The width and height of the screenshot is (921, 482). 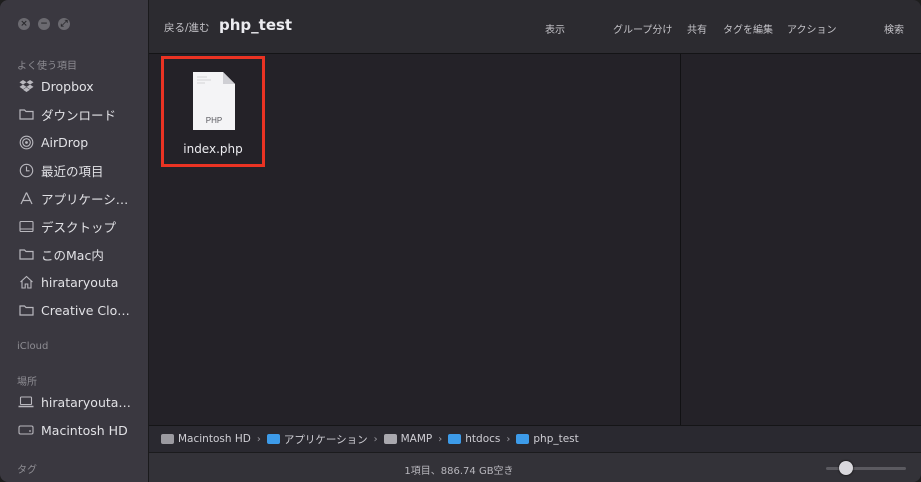 I want to click on sidebar-item-downloads: ダウンロード, so click(x=74, y=114).